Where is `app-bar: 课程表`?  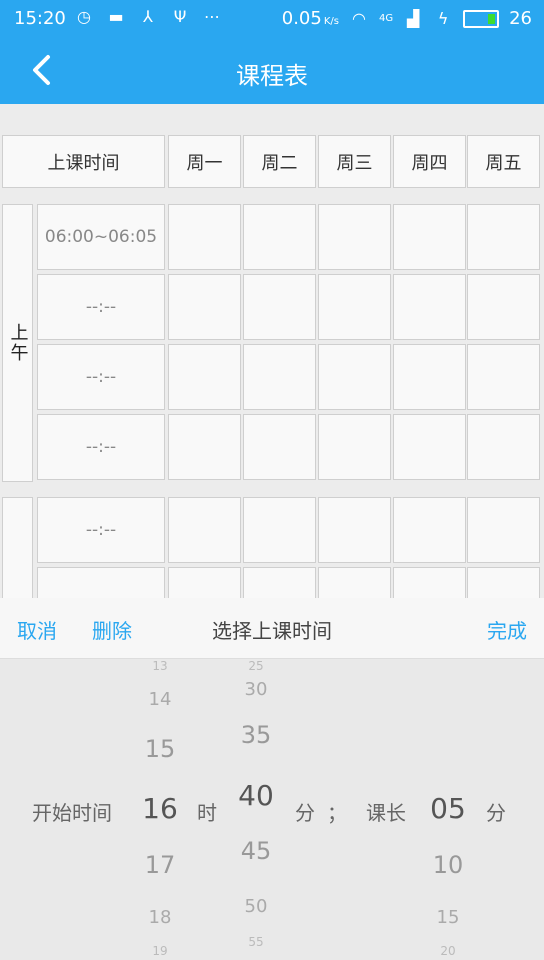 app-bar: 课程表 is located at coordinates (272, 71).